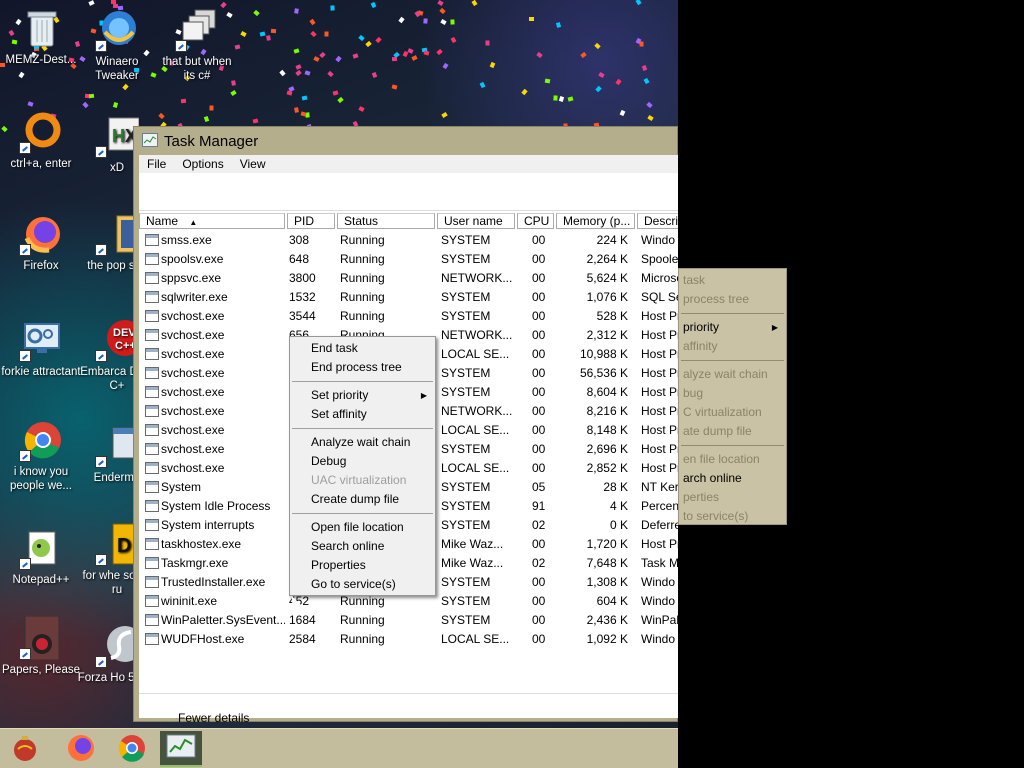  I want to click on menu-item-set-priority: Set priority ▶, so click(362, 395).